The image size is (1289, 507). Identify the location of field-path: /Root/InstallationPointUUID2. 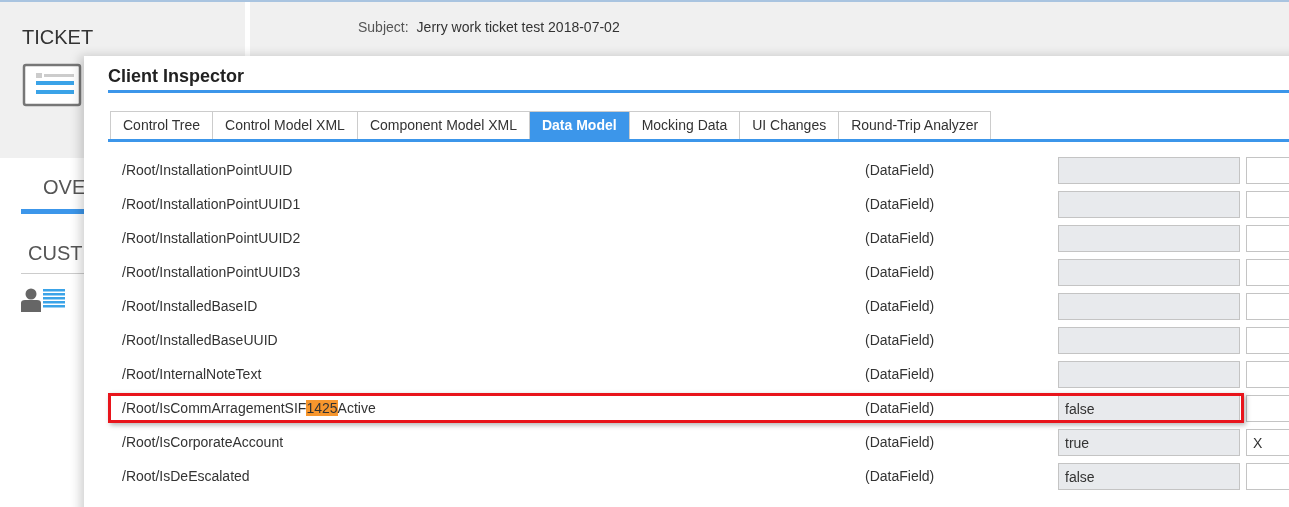
(211, 238).